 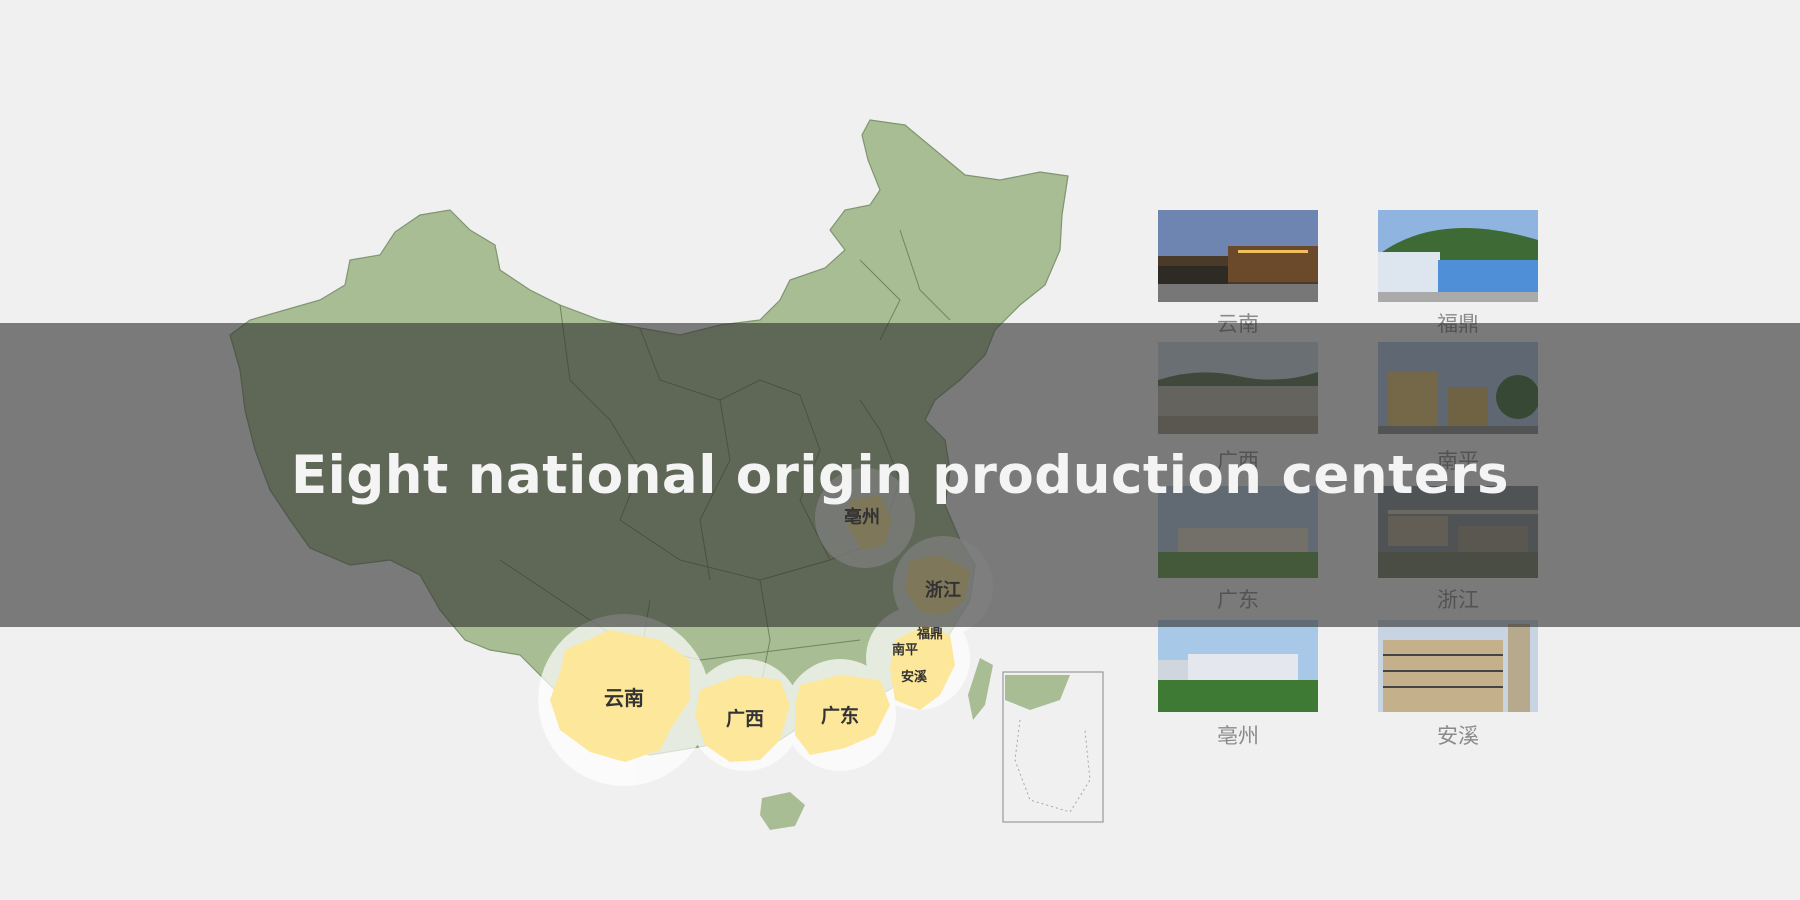 I want to click on map-label-guangdong: 广东, so click(x=840, y=715).